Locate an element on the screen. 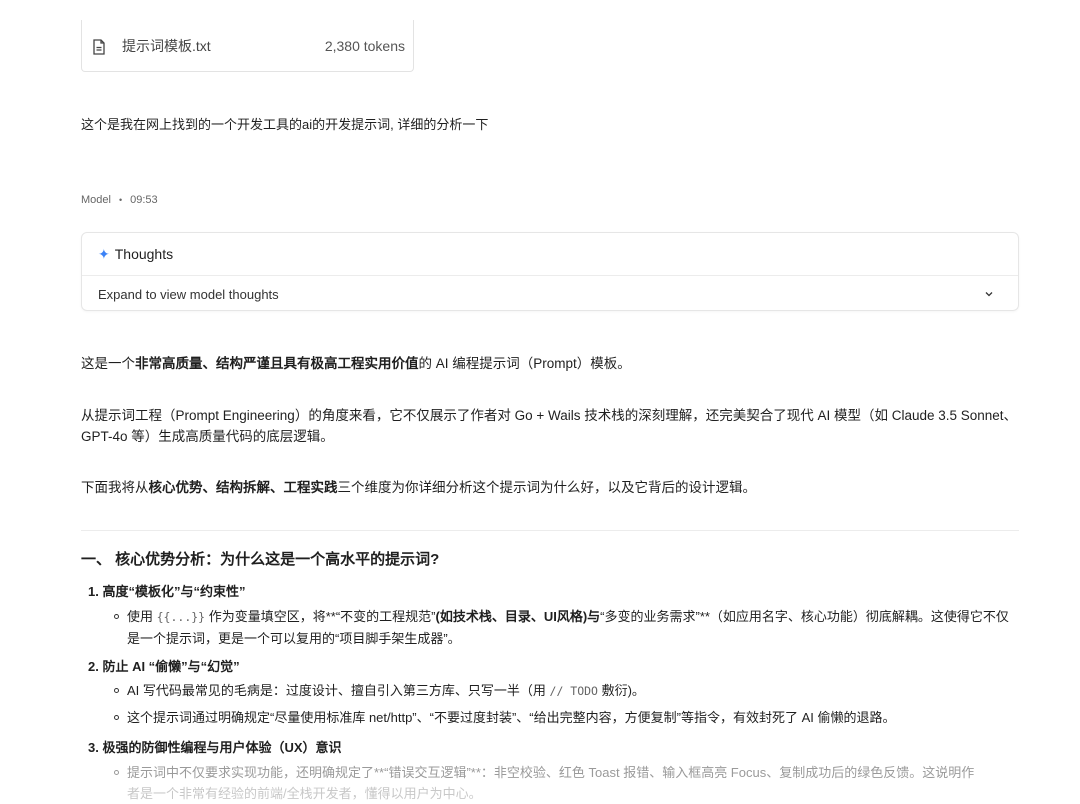  thoughts-header: ✦ Thoughts is located at coordinates (550, 254).